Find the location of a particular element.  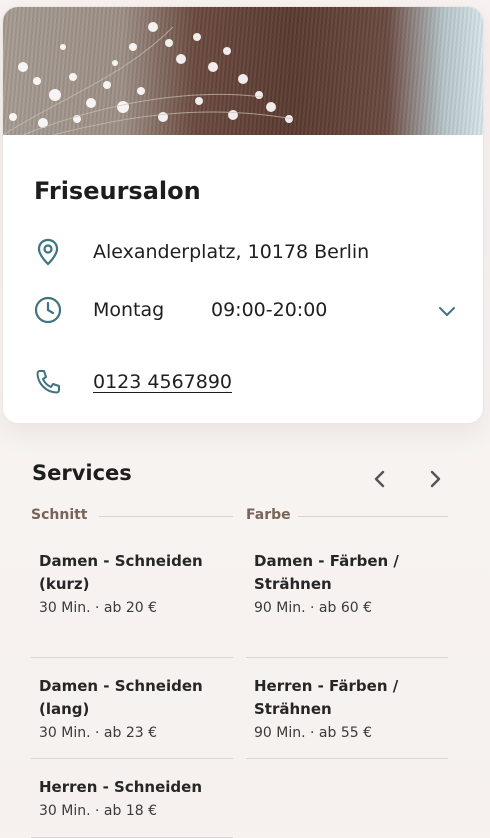

service-item: Herren - Schneiden 30 Min. · ab 18 € is located at coordinates (132, 807).